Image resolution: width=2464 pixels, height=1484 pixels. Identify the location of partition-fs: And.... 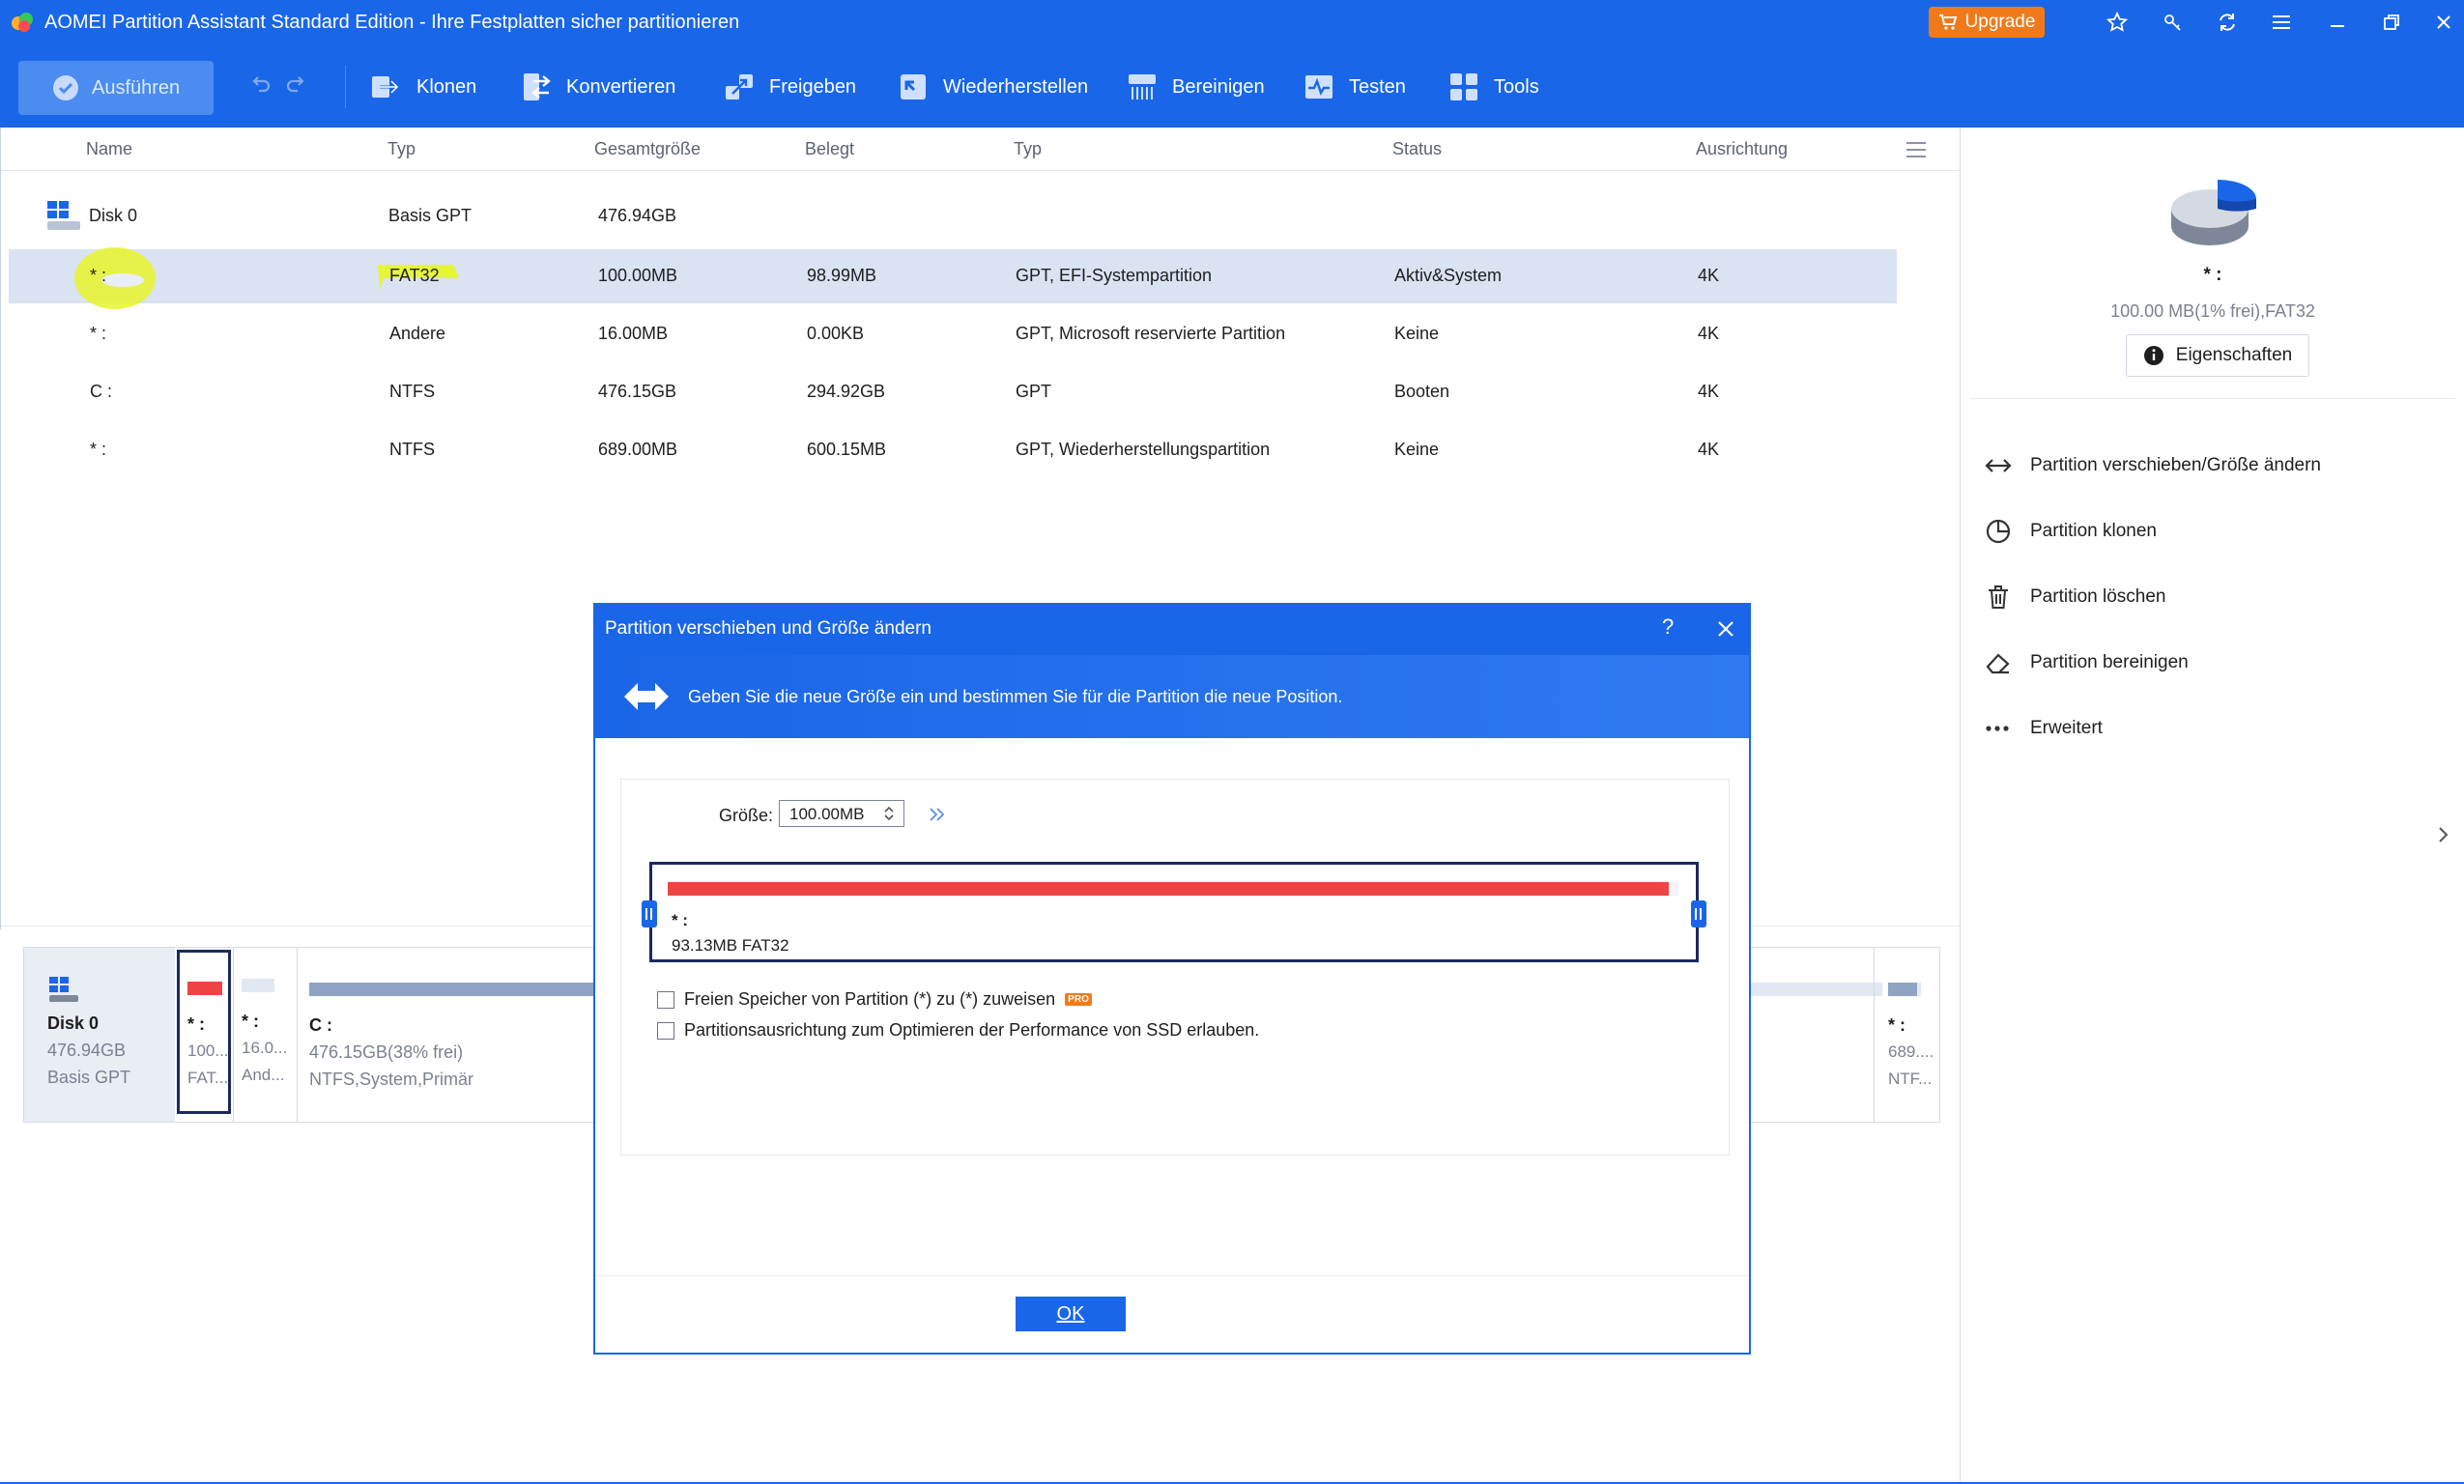
(263, 1075).